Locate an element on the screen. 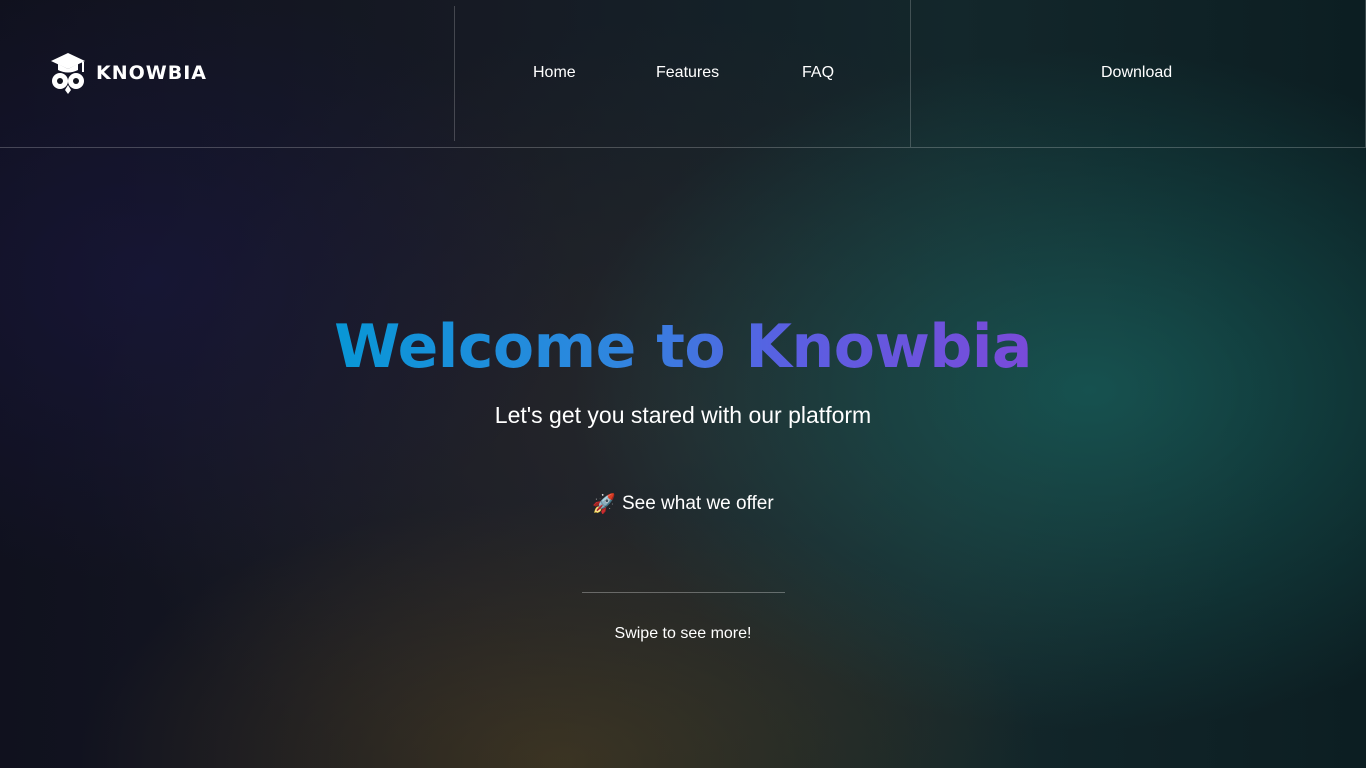 The width and height of the screenshot is (1366, 768). nav-download-link: Download is located at coordinates (1136, 73).